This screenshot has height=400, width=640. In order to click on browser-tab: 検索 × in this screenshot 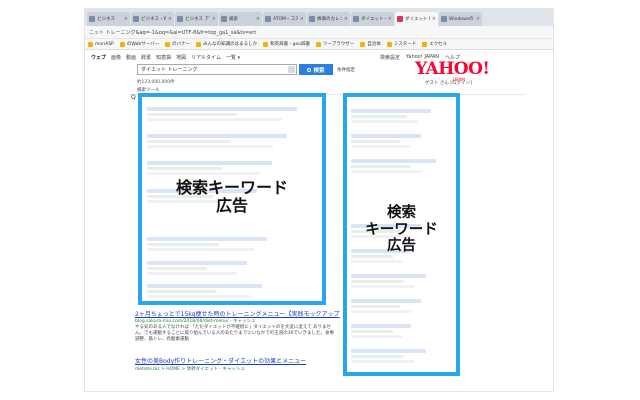, I will do `click(240, 19)`.